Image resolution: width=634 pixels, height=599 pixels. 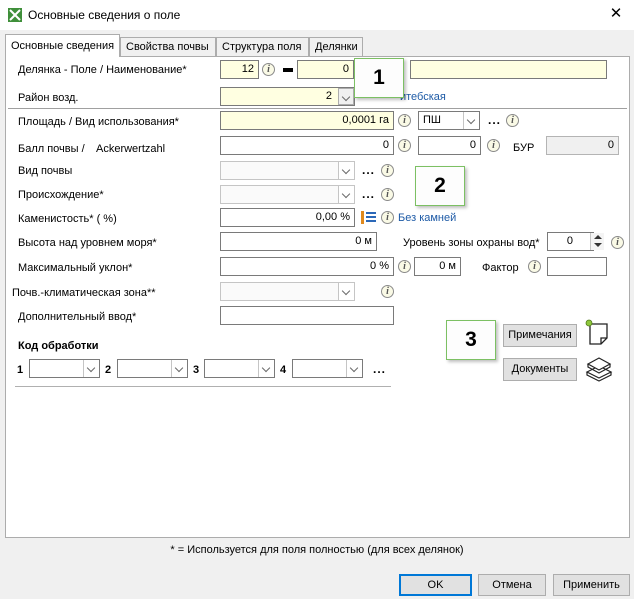 I want to click on extra-input-label: Дополнительный ввод*, so click(x=77, y=317).